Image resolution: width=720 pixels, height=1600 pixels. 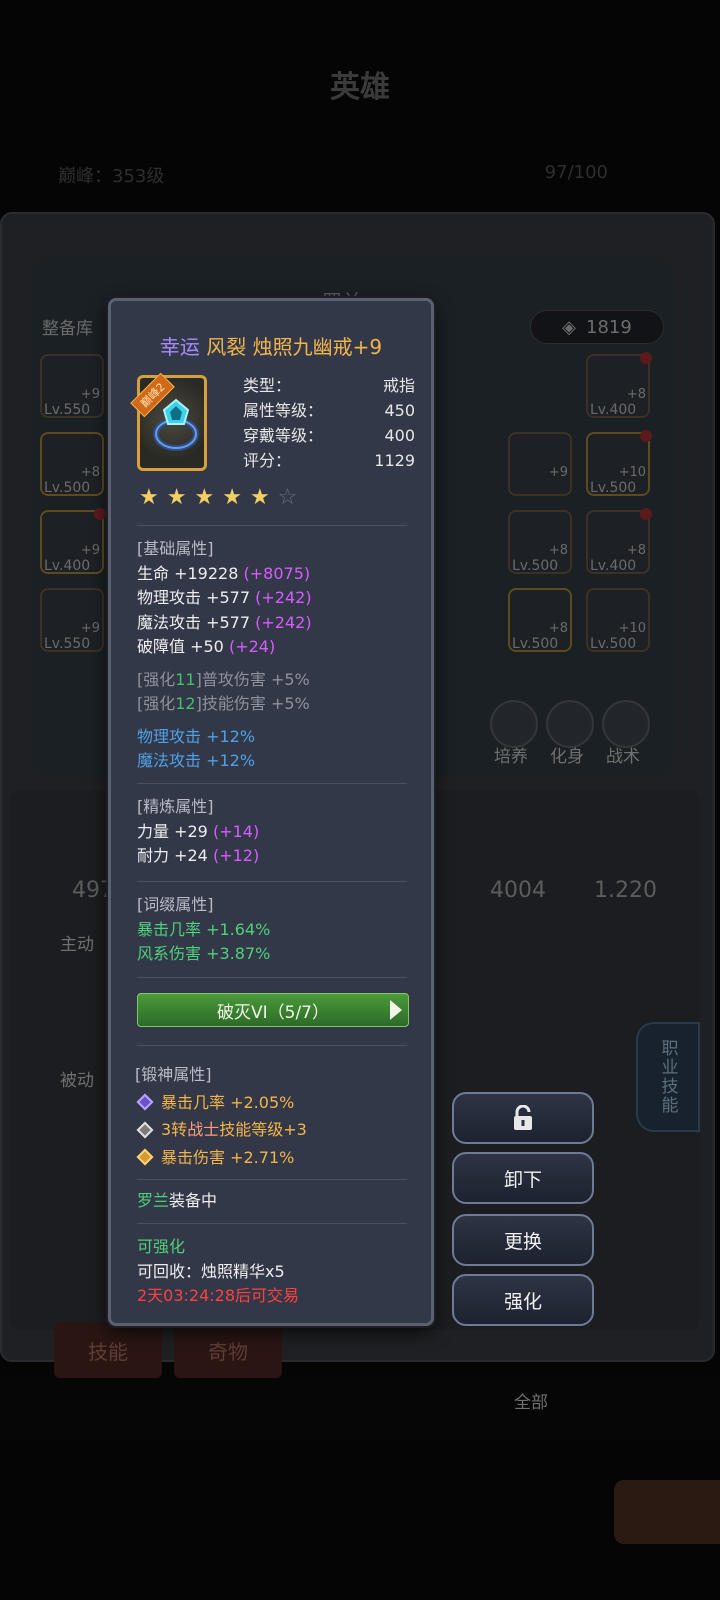 I want to click on item-icon-frame: 巅峰2, so click(x=168, y=421).